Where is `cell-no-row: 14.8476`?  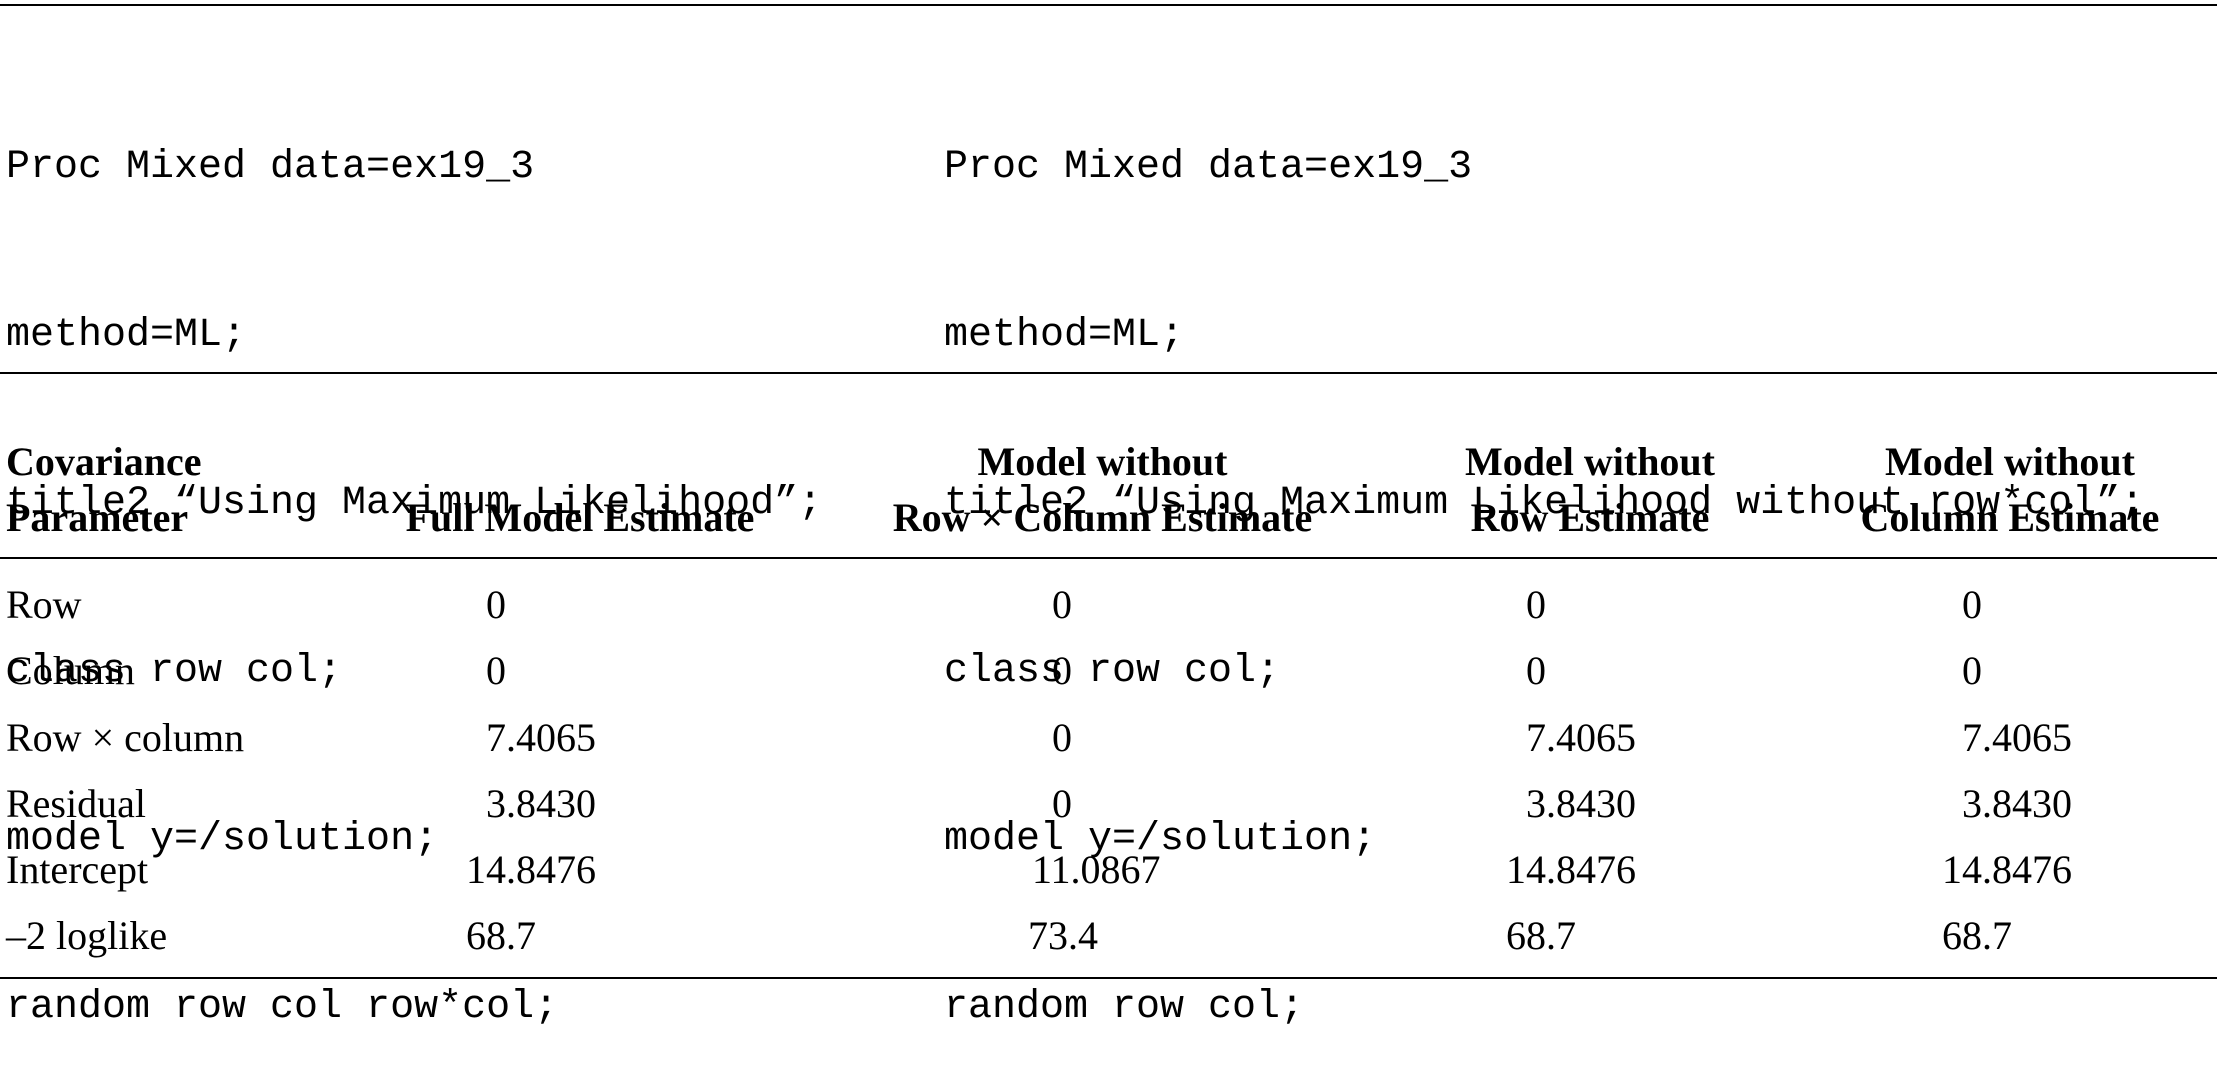 cell-no-row: 14.8476 is located at coordinates (1571, 869).